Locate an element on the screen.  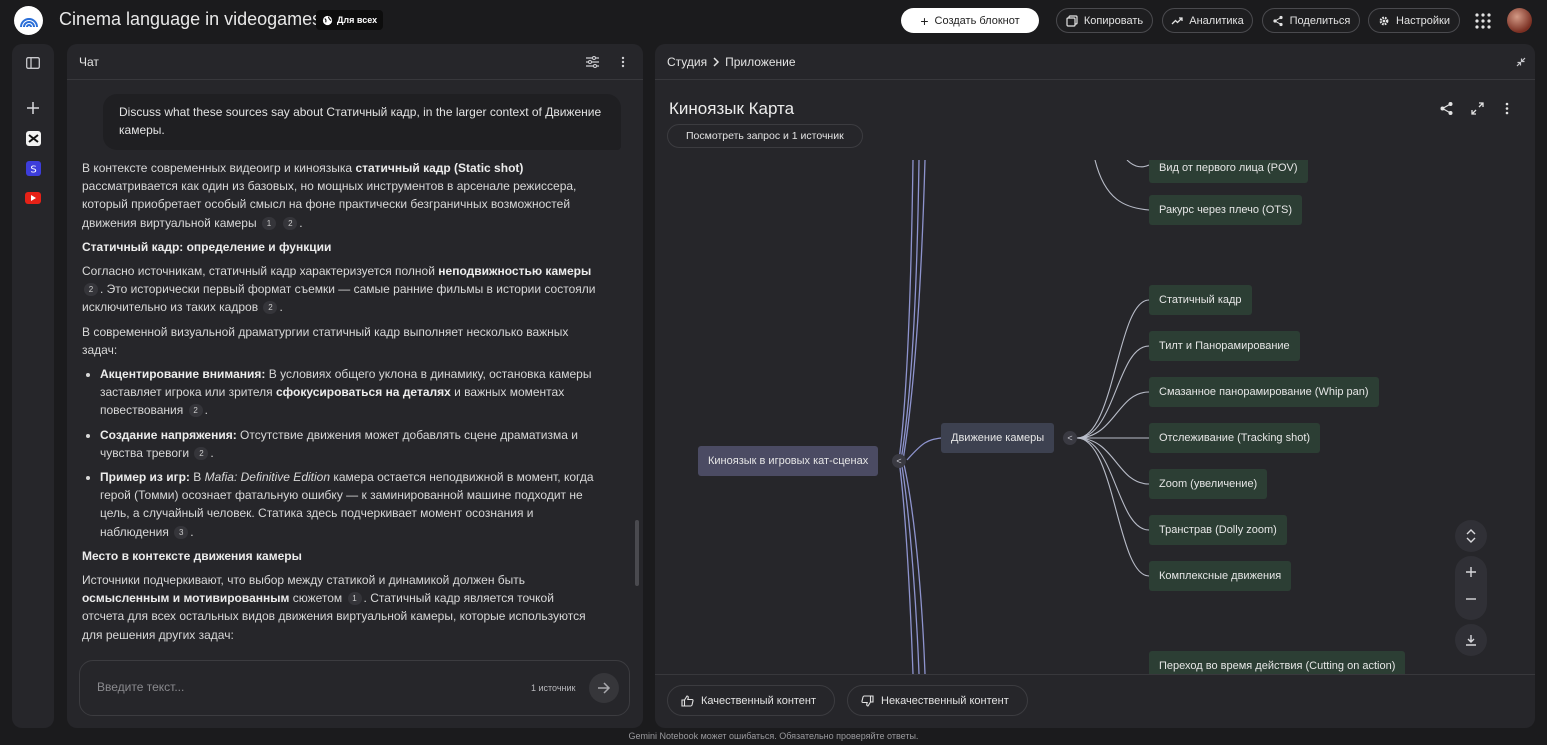
citation-chip: 3 is located at coordinates (181, 532).